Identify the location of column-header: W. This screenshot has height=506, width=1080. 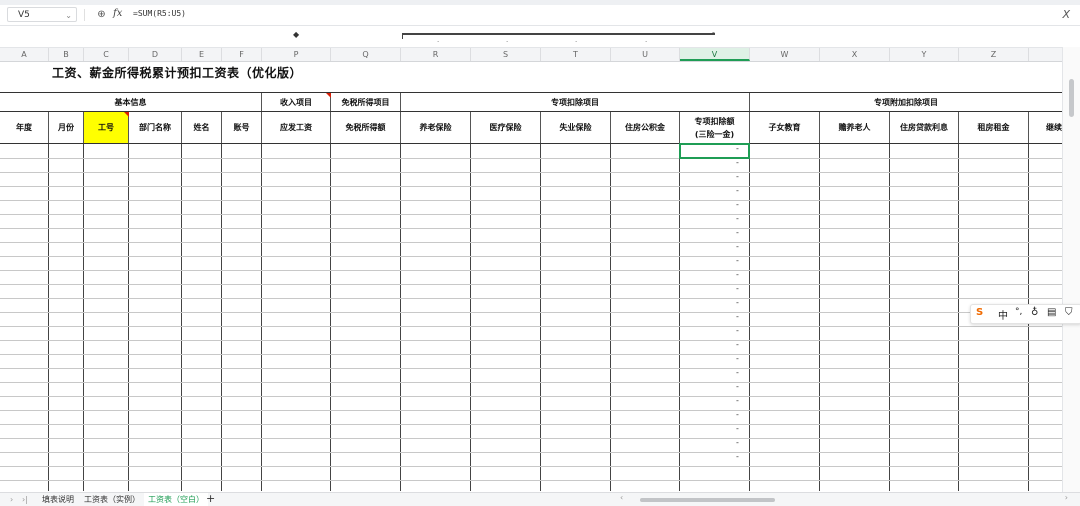
(785, 54).